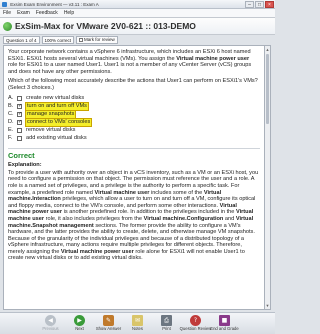 The height and width of the screenshot is (334, 320). I want to click on show-answer-button: ✎ Show Answer, so click(108, 323).